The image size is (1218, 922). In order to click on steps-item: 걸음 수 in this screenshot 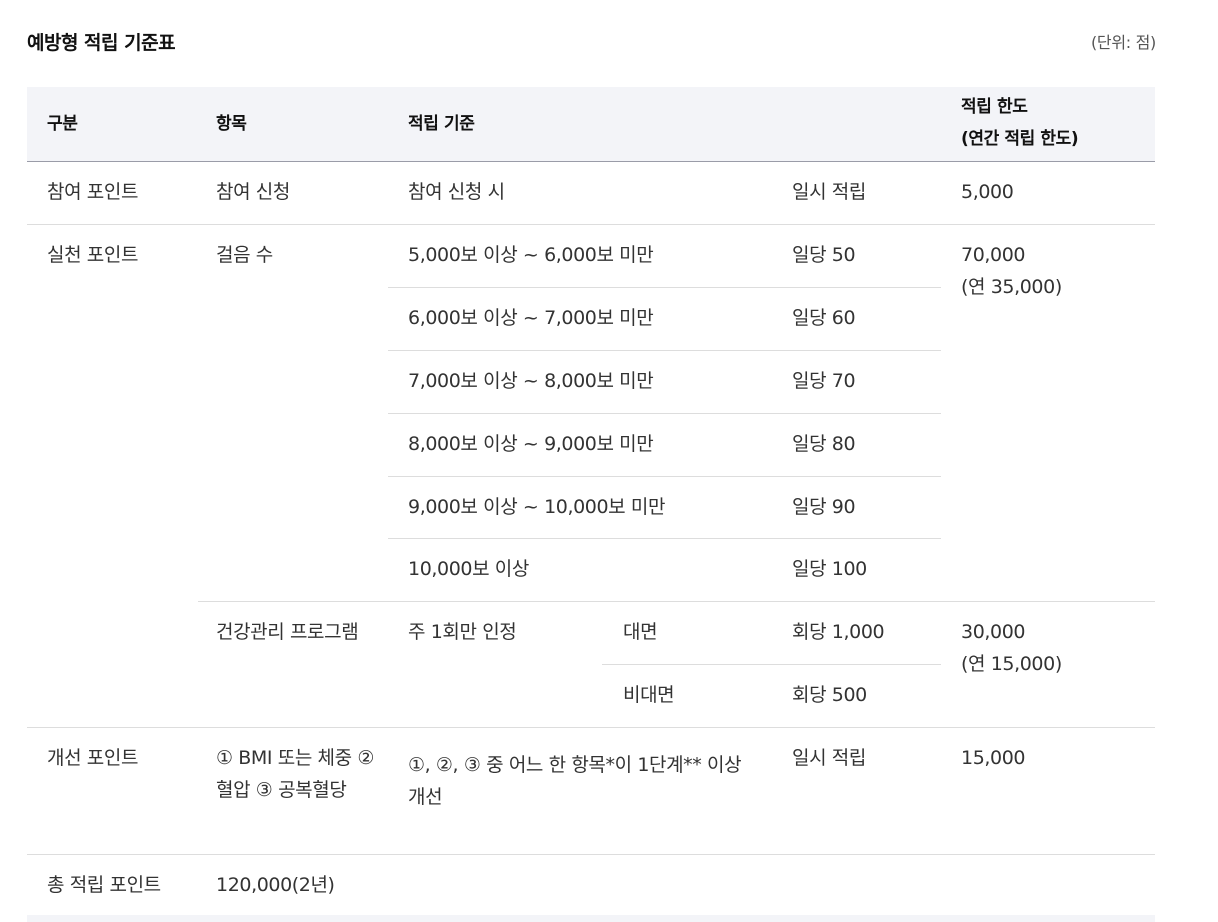, I will do `click(244, 255)`.